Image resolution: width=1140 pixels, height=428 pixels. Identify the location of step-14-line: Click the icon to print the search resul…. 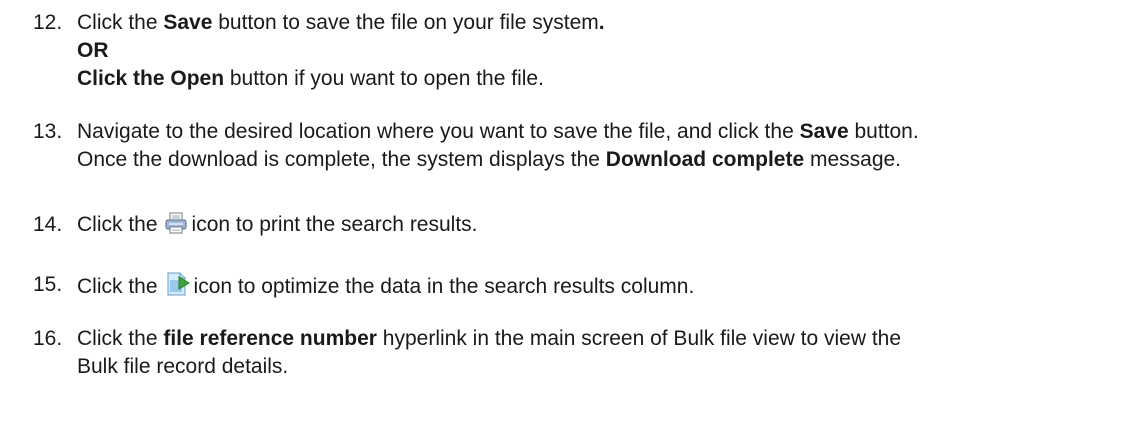
(277, 227).